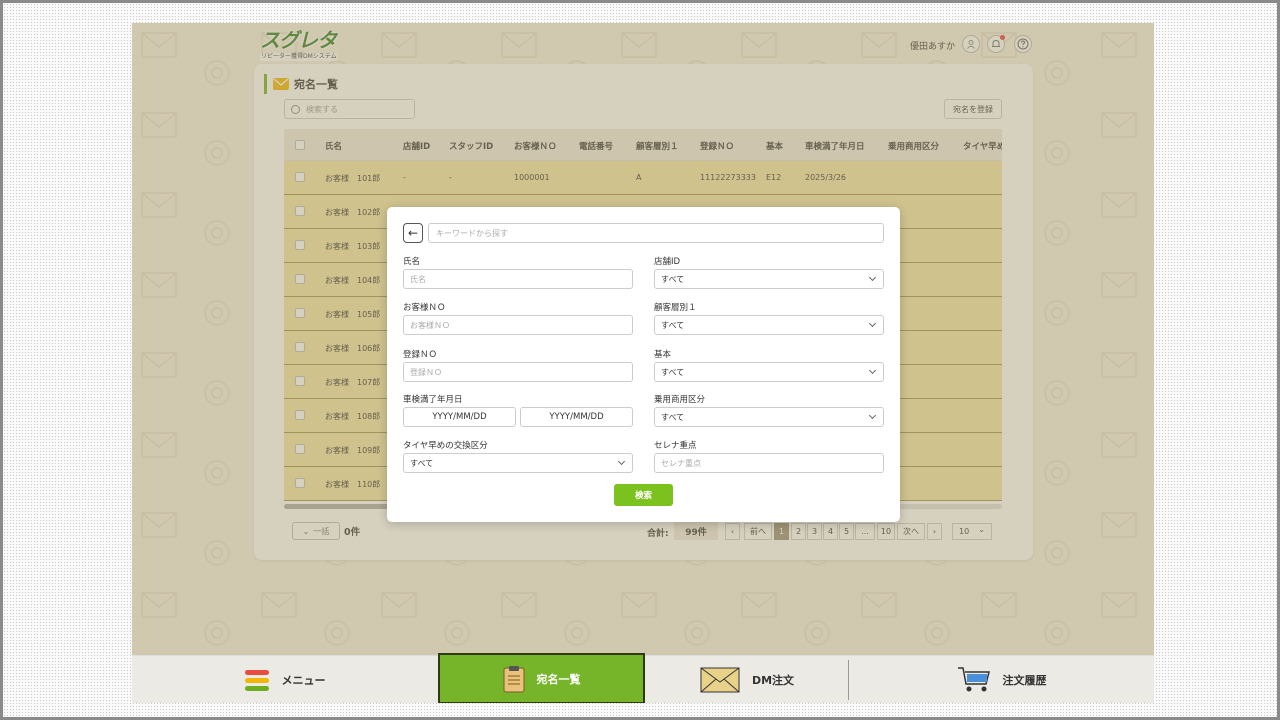  What do you see at coordinates (673, 372) in the screenshot?
I see `basic-value: すべて` at bounding box center [673, 372].